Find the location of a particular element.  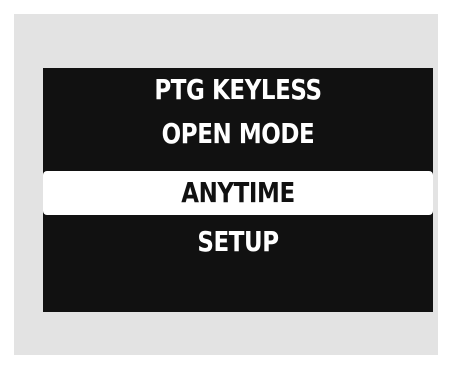

menu-option-anytime-selected: ANYTIME is located at coordinates (238, 193).